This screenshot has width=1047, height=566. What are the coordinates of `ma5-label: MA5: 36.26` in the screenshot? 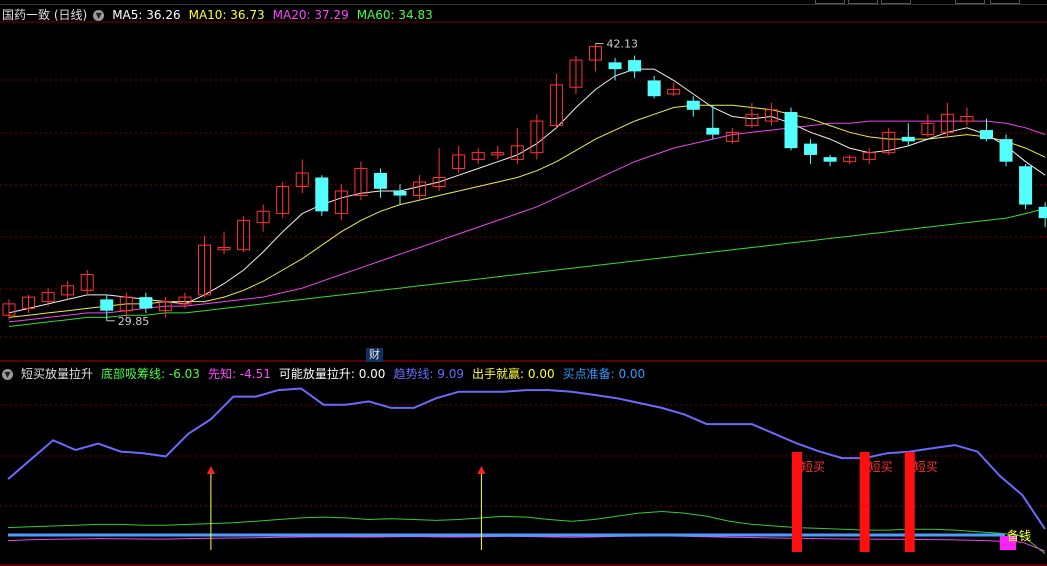 It's located at (146, 15).